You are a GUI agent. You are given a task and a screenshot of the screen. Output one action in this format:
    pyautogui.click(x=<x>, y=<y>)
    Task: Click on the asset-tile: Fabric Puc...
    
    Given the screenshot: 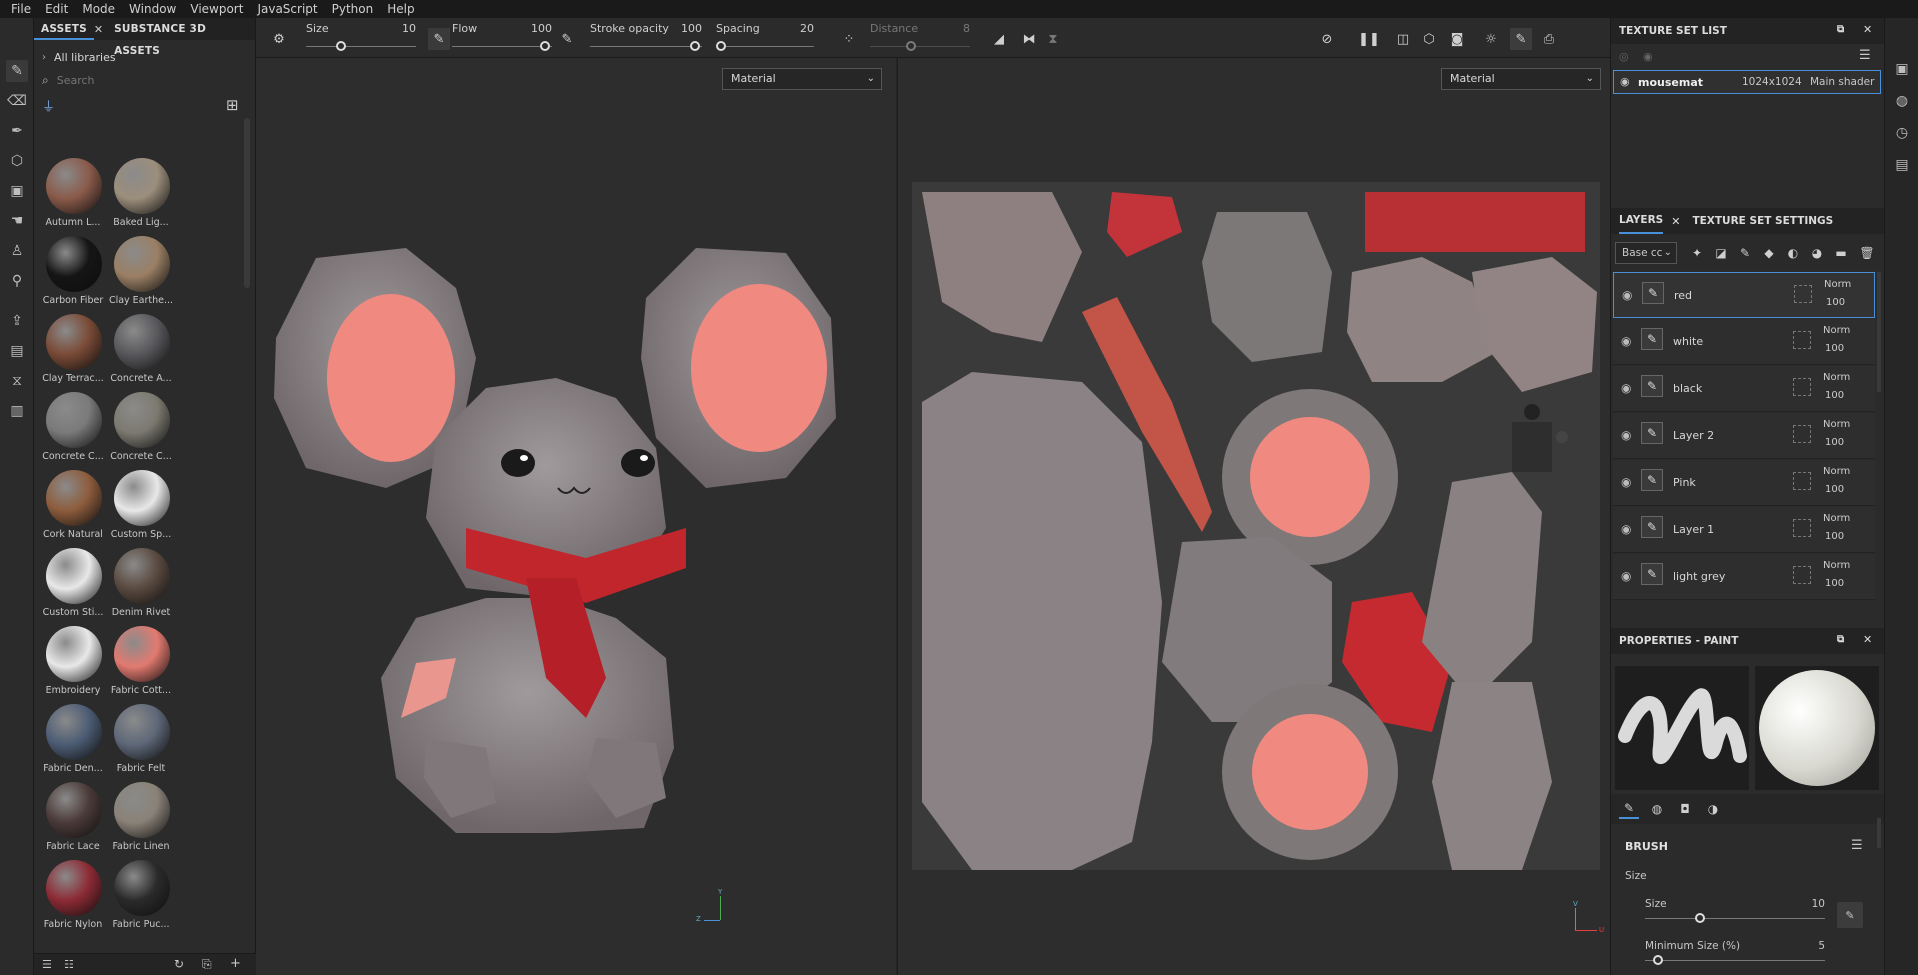 What is the action you would take?
    pyautogui.click(x=142, y=895)
    